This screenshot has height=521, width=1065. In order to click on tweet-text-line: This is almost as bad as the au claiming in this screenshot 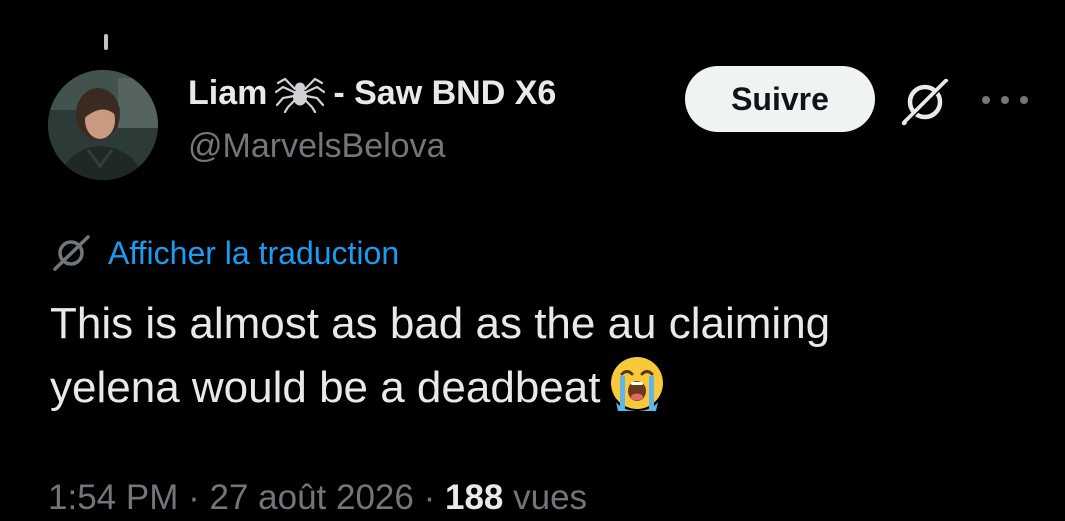, I will do `click(440, 323)`.